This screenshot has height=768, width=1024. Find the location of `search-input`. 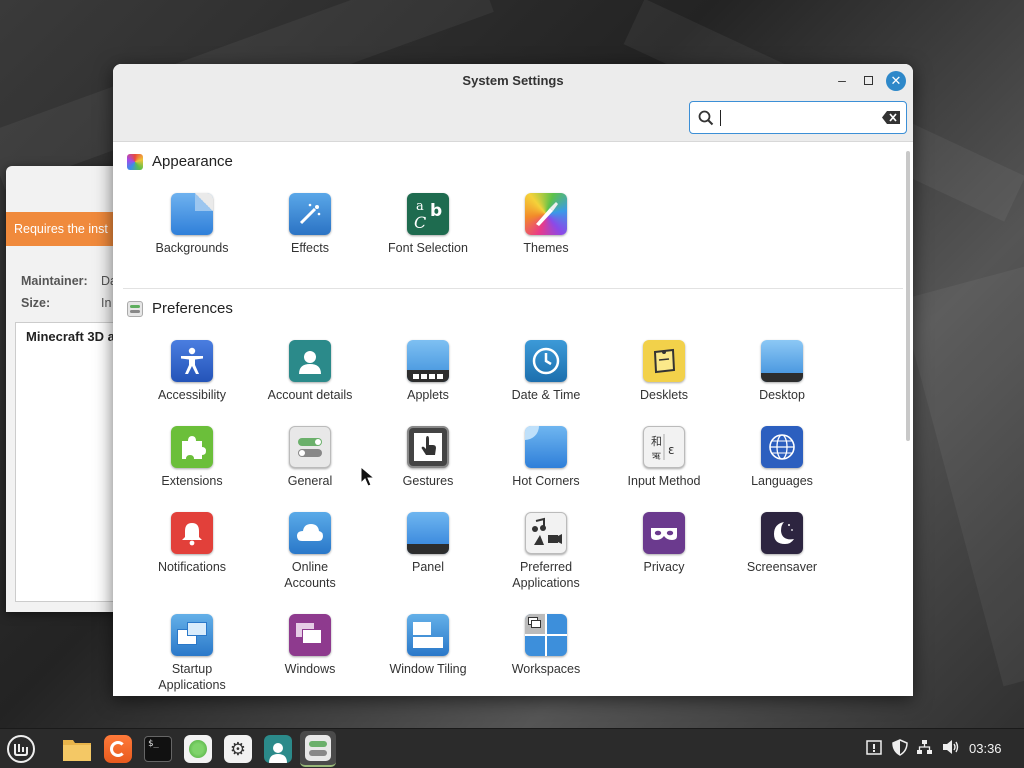

search-input is located at coordinates (798, 117).